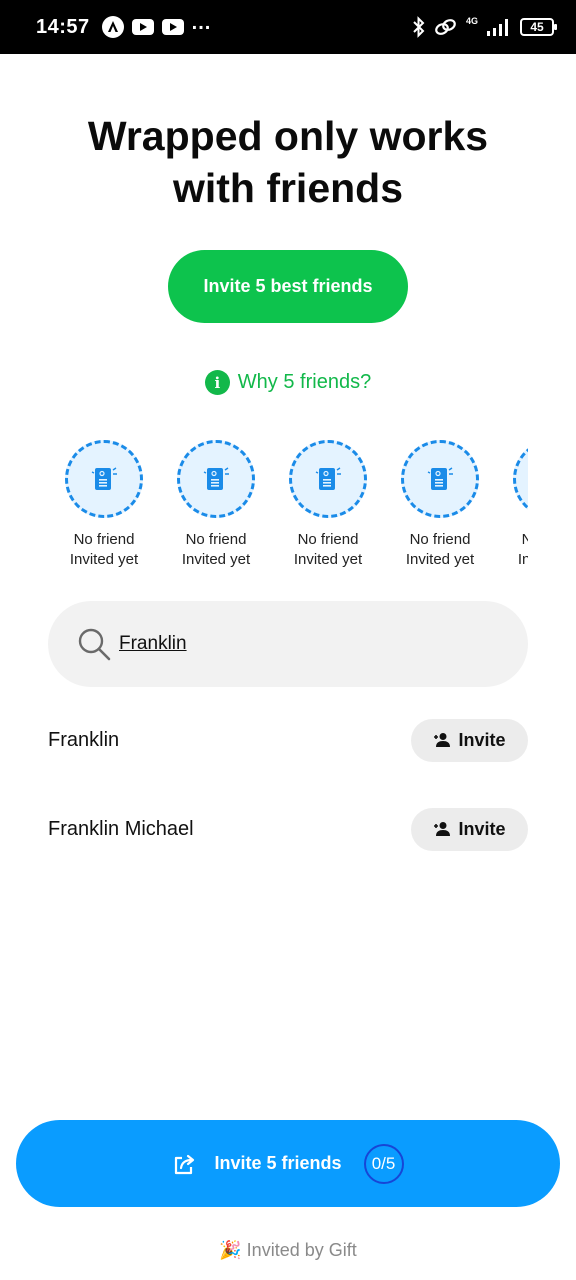  I want to click on status-time: 14:57, so click(63, 26).